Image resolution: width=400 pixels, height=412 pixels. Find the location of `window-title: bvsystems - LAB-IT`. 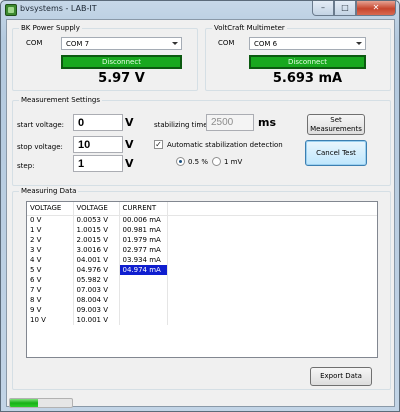

window-title: bvsystems - LAB-IT is located at coordinates (58, 8).